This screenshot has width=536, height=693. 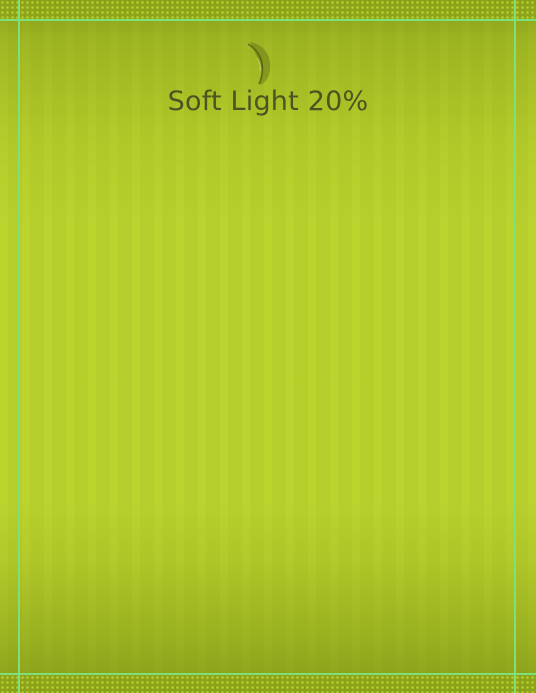 What do you see at coordinates (268, 20) in the screenshot?
I see `guide-line-top` at bounding box center [268, 20].